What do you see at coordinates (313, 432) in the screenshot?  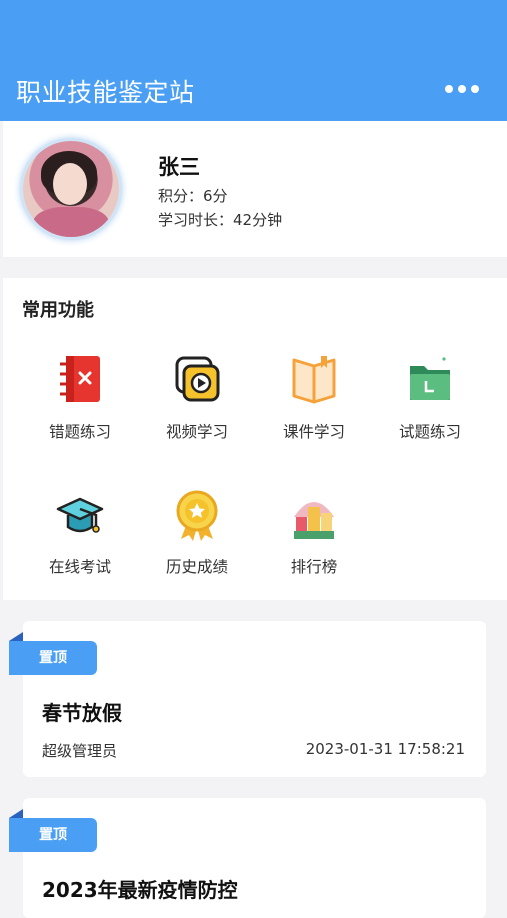 I see `function-label: 课件学习` at bounding box center [313, 432].